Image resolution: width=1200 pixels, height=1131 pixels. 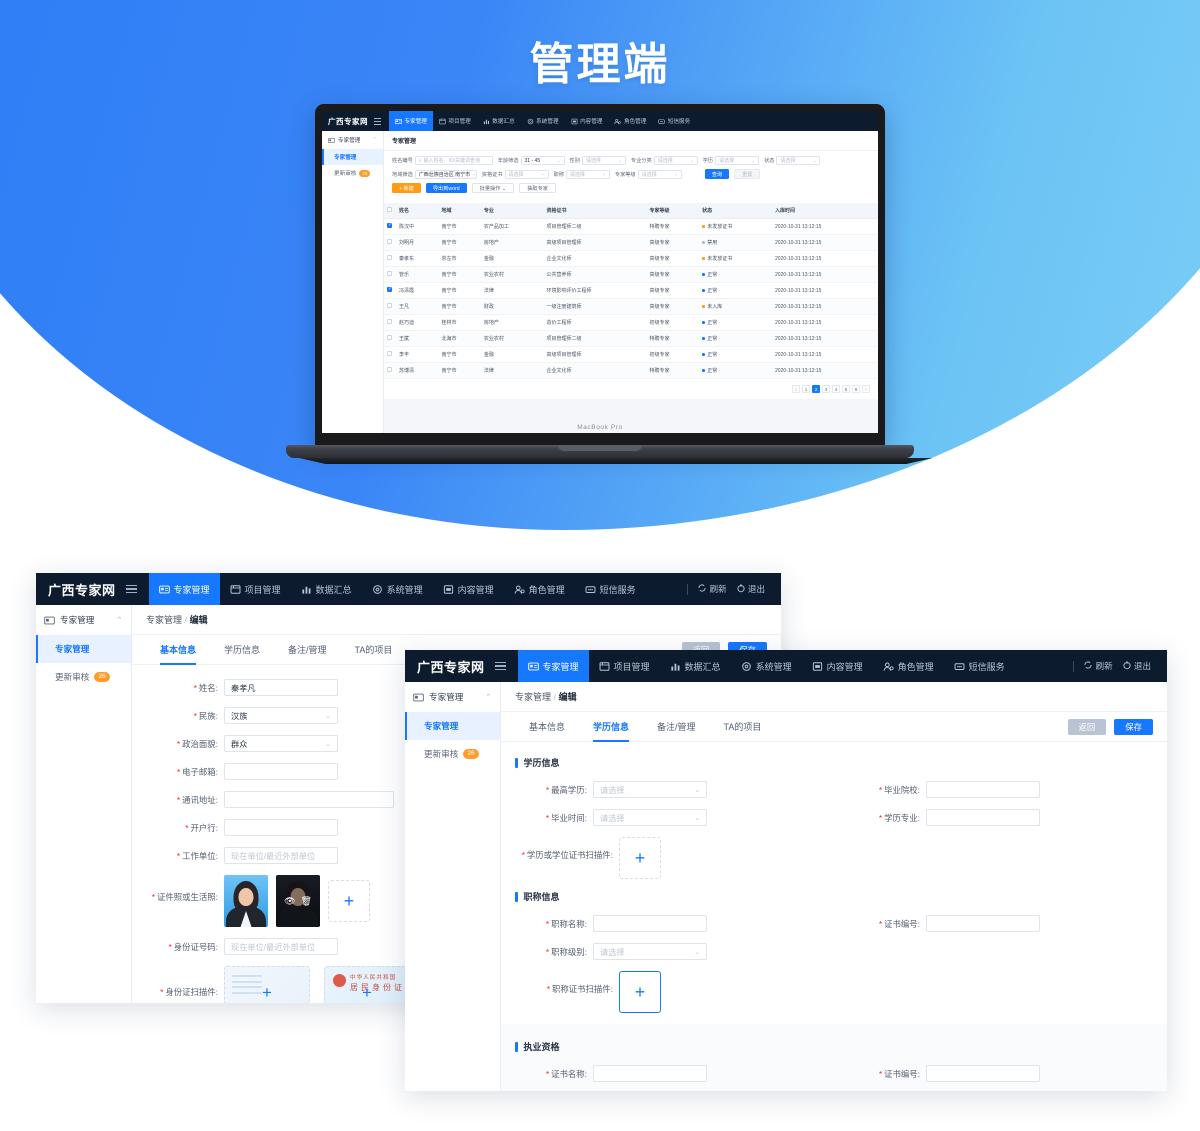 What do you see at coordinates (281, 946) in the screenshot?
I see `id-number-input: 现在单位/最近外部单位` at bounding box center [281, 946].